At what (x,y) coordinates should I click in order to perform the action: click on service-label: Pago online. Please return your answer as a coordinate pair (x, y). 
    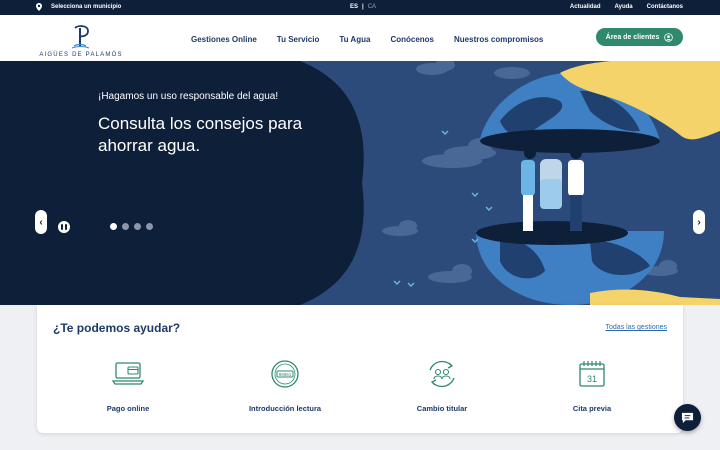
    Looking at the image, I should click on (128, 408).